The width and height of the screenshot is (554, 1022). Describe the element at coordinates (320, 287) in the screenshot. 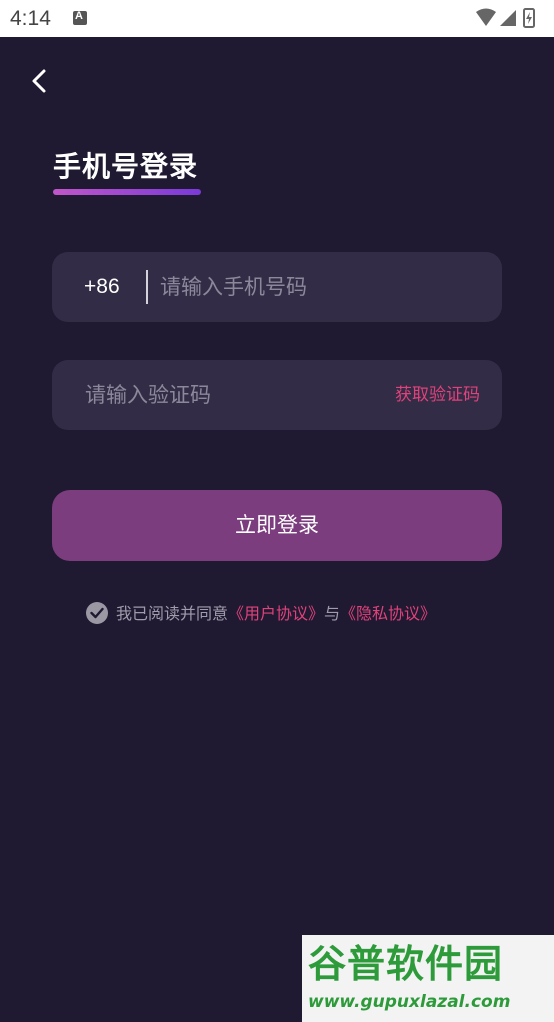

I see `phone-input` at that location.